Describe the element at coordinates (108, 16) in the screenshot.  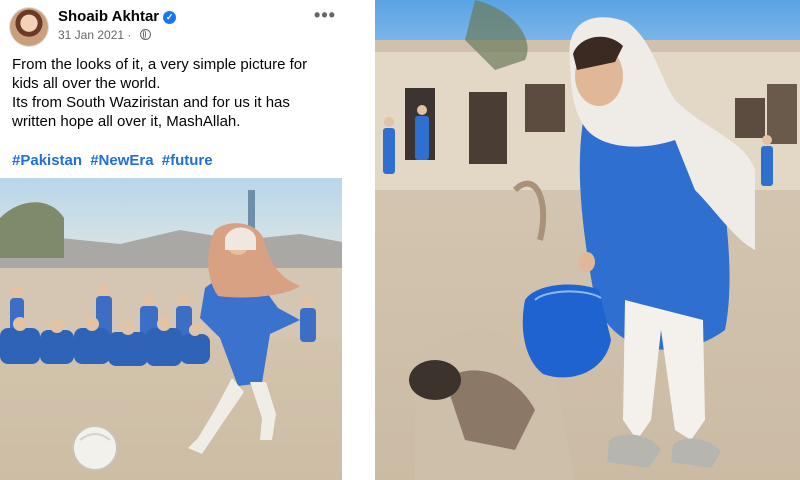
I see `author-name-text: Shoaib Akhtar` at that location.